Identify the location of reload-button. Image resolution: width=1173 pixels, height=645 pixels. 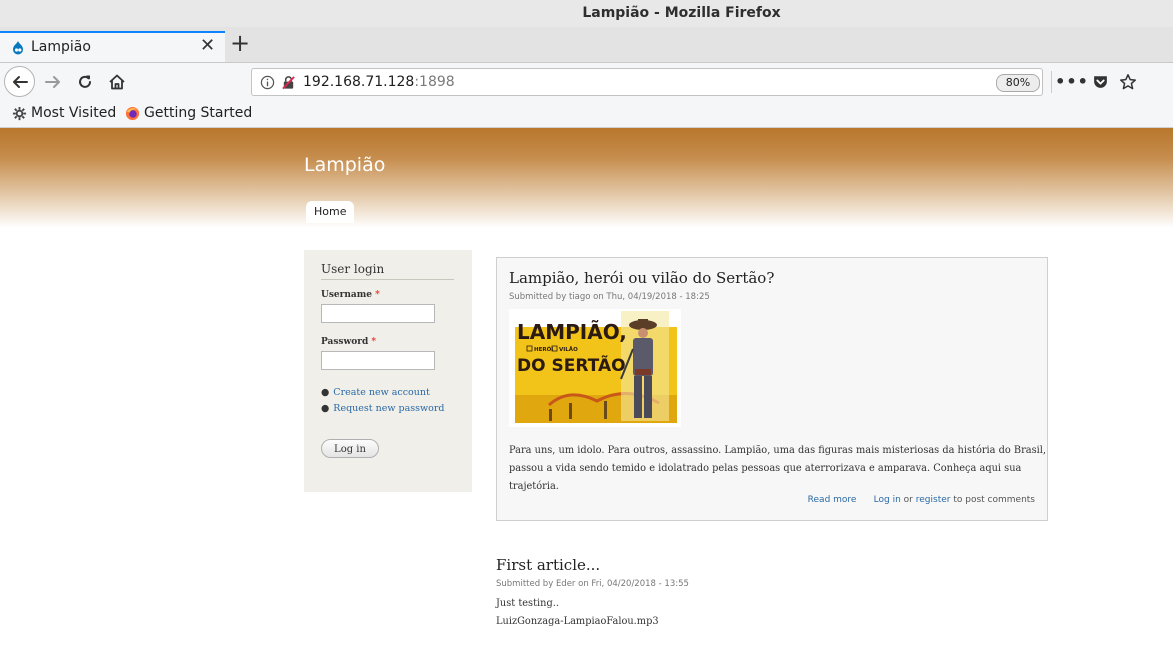
(85, 81).